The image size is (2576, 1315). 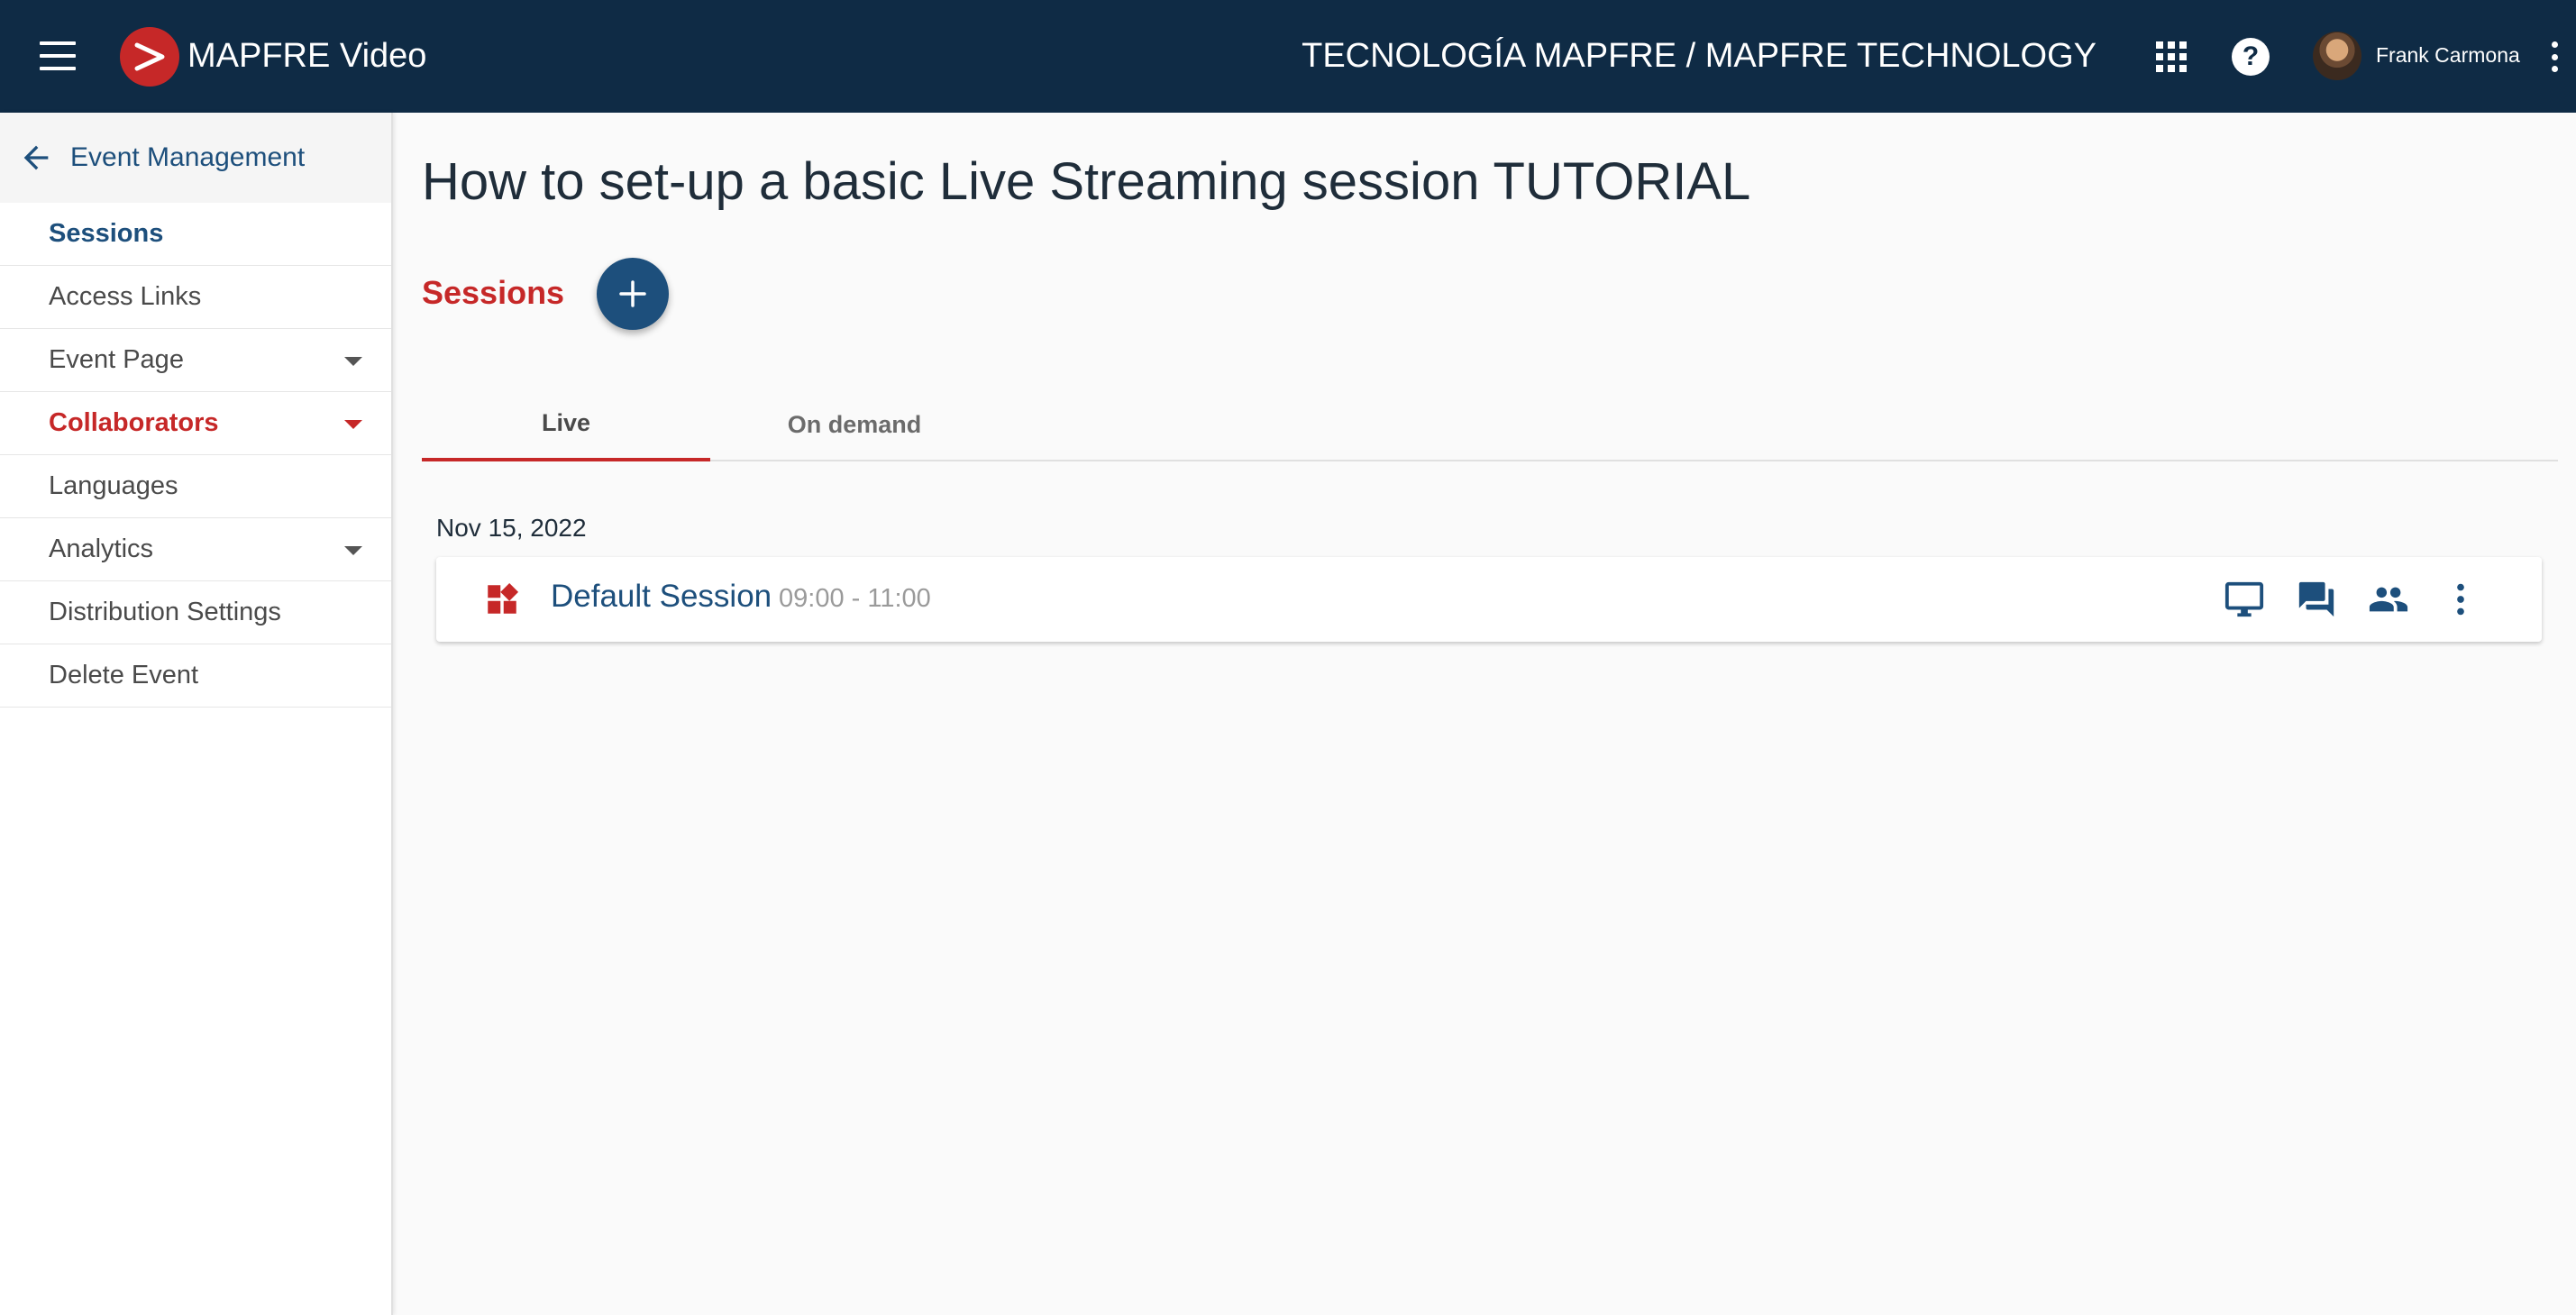 I want to click on more-options-icon, so click(x=2555, y=56).